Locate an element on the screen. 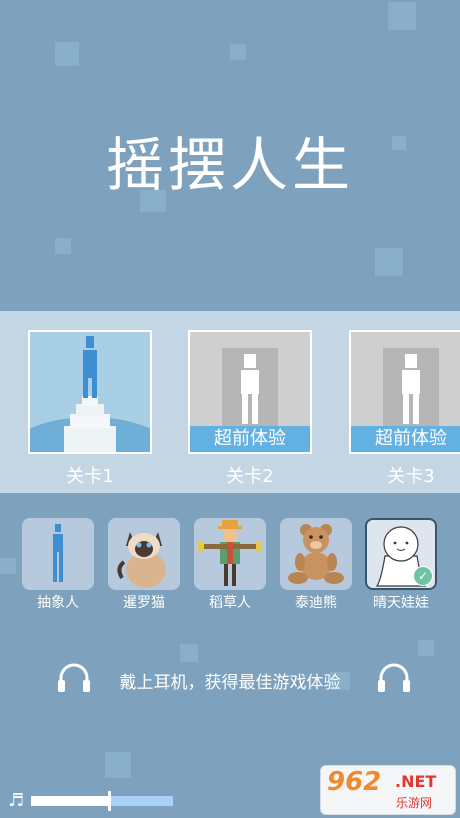 The width and height of the screenshot is (460, 818). level-1: 关卡1 is located at coordinates (90, 409).